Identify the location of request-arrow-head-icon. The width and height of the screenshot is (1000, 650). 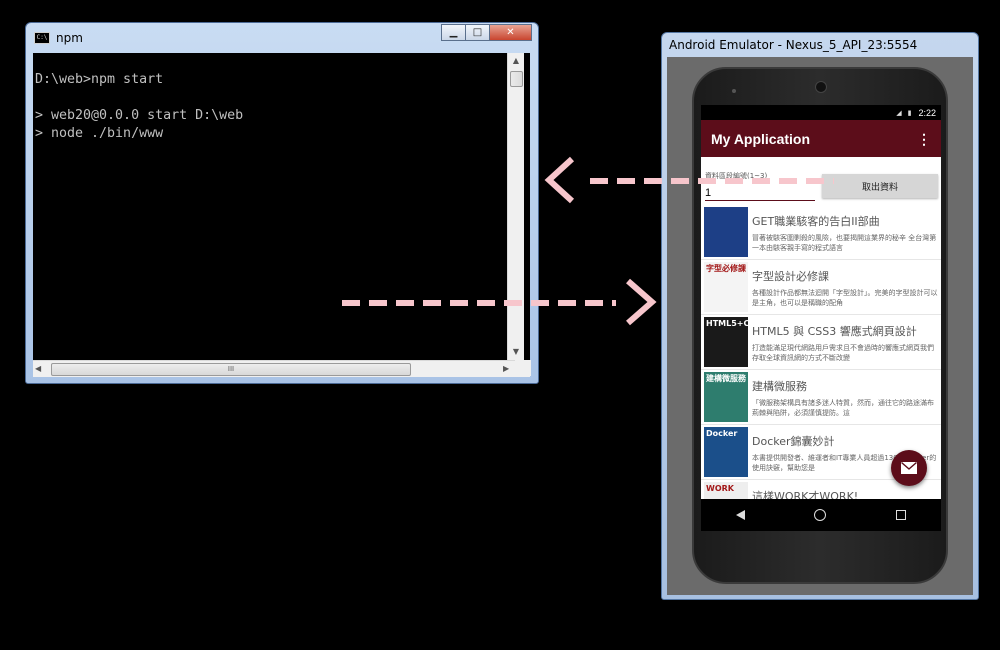
(559, 180).